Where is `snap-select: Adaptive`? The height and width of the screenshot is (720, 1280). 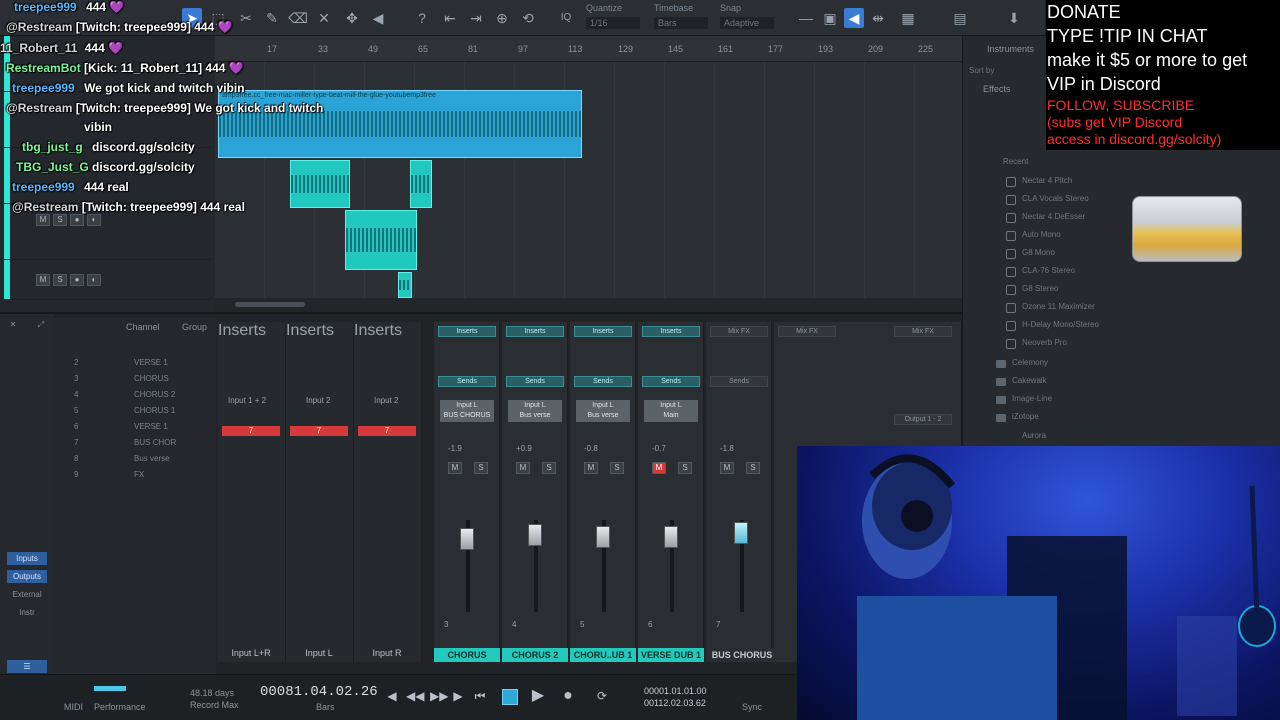
snap-select: Adaptive is located at coordinates (747, 23).